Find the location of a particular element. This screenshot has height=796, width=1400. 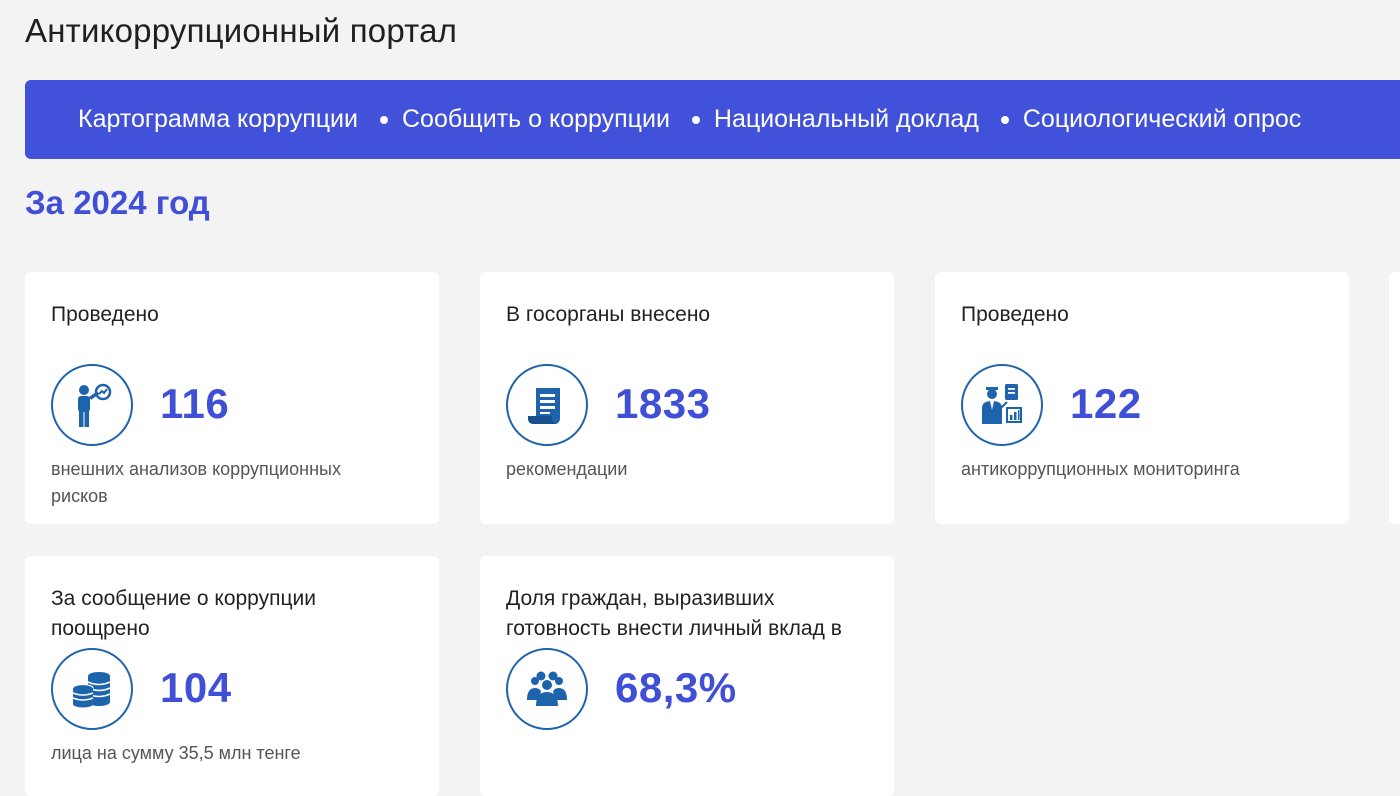

card-label: За сообщение о коррупции поощрено is located at coordinates (183, 613).